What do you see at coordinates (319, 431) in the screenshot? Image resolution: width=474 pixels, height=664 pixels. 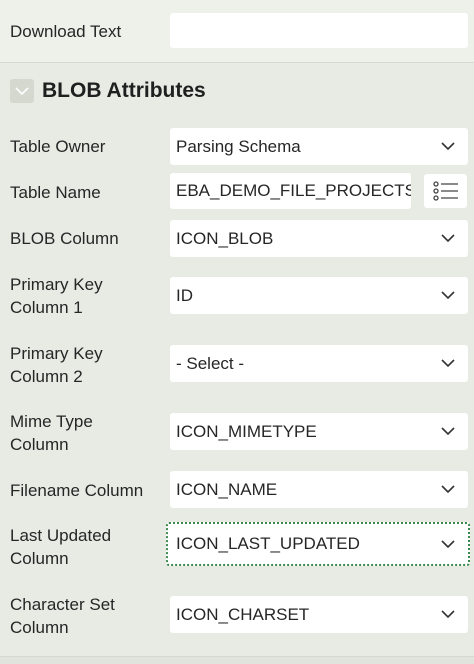 I see `mime-type-select: ICON_MIMETYPE` at bounding box center [319, 431].